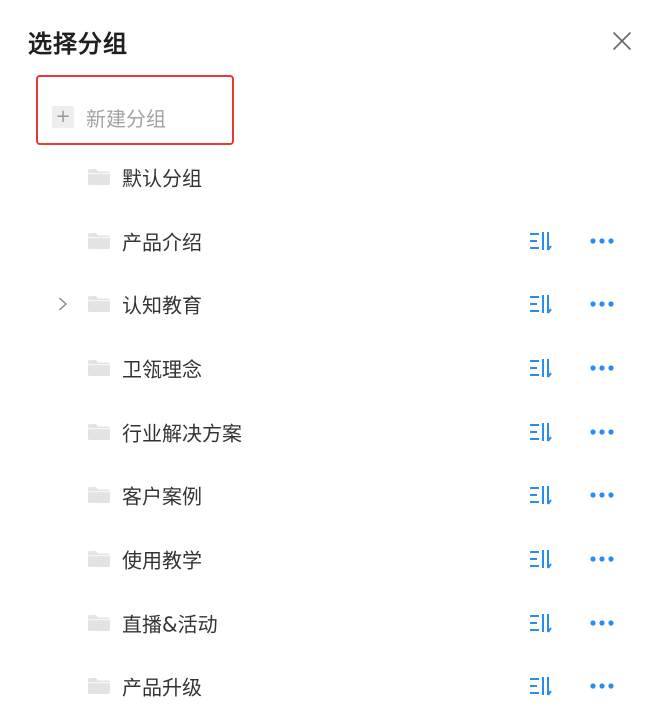 Image resolution: width=654 pixels, height=728 pixels. Describe the element at coordinates (162, 305) in the screenshot. I see `group-label: 认知教育` at that location.